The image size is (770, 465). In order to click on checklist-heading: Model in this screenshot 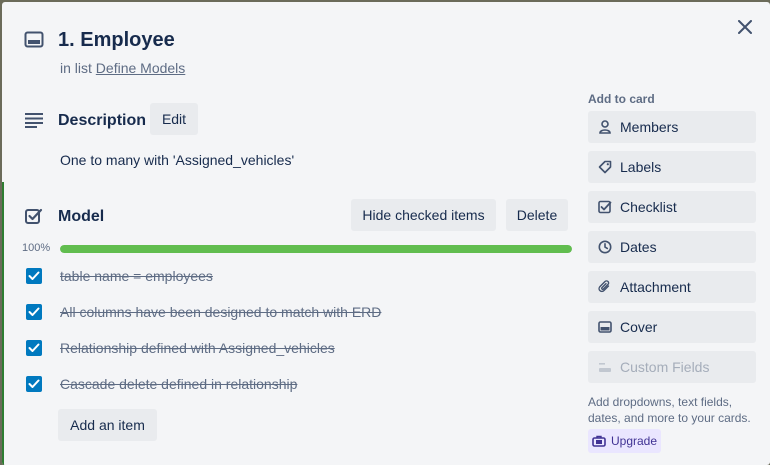, I will do `click(81, 217)`.